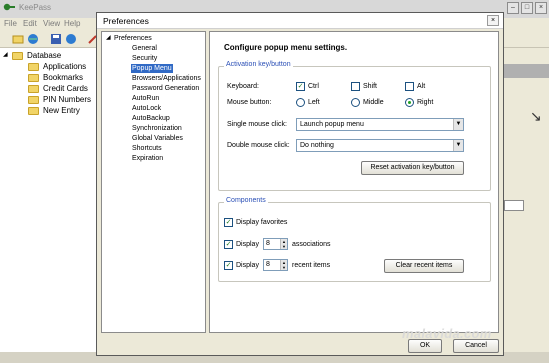 This screenshot has height=363, width=549. What do you see at coordinates (61, 110) in the screenshot?
I see `tree-item-label: New Entry` at bounding box center [61, 110].